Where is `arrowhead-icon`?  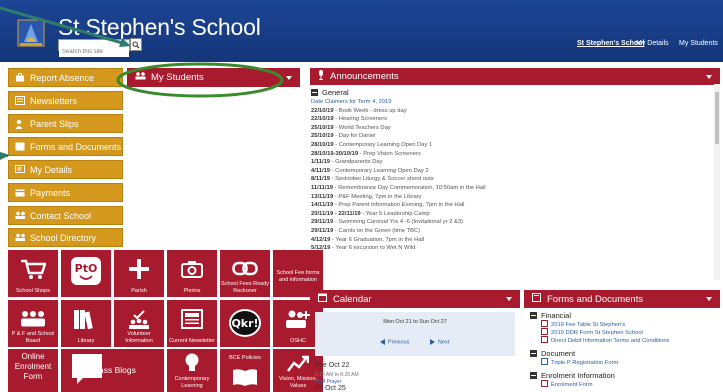 arrowhead-icon is located at coordinates (125, 42).